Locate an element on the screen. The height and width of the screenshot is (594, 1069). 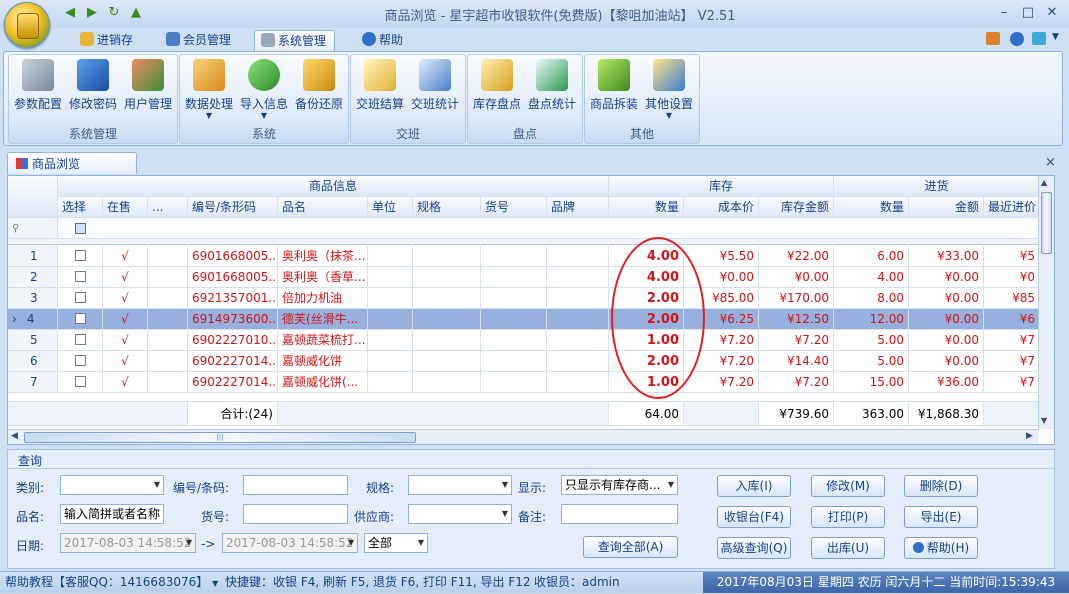
col-header-brand: 品牌 is located at coordinates (578, 207).